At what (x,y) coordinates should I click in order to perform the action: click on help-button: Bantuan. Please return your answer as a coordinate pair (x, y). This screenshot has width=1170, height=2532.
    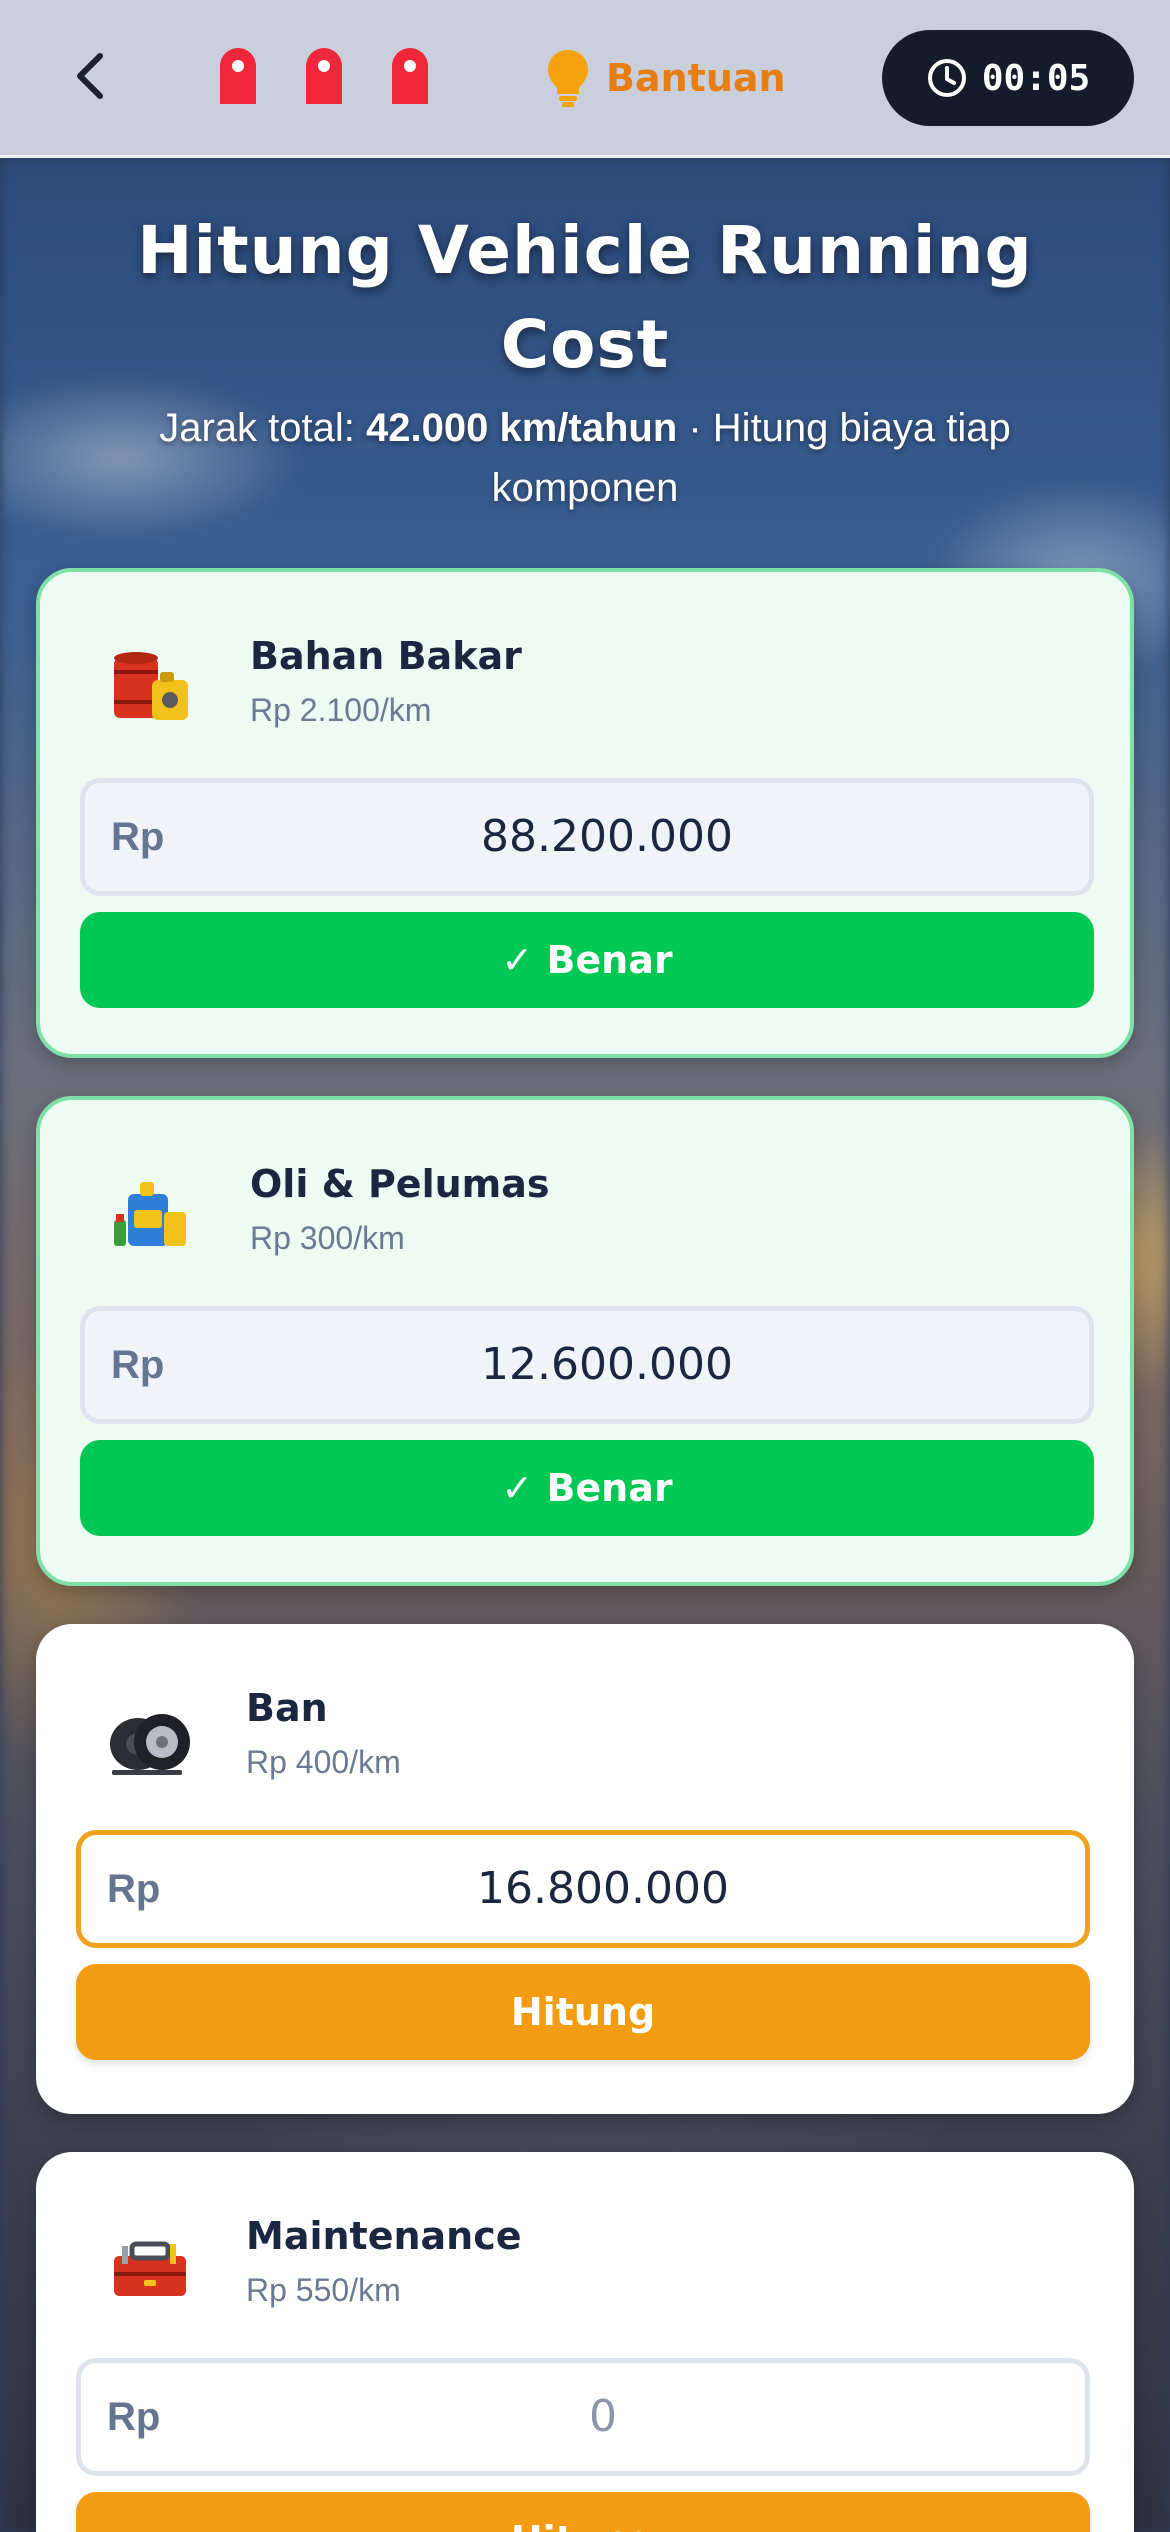
    Looking at the image, I should click on (666, 78).